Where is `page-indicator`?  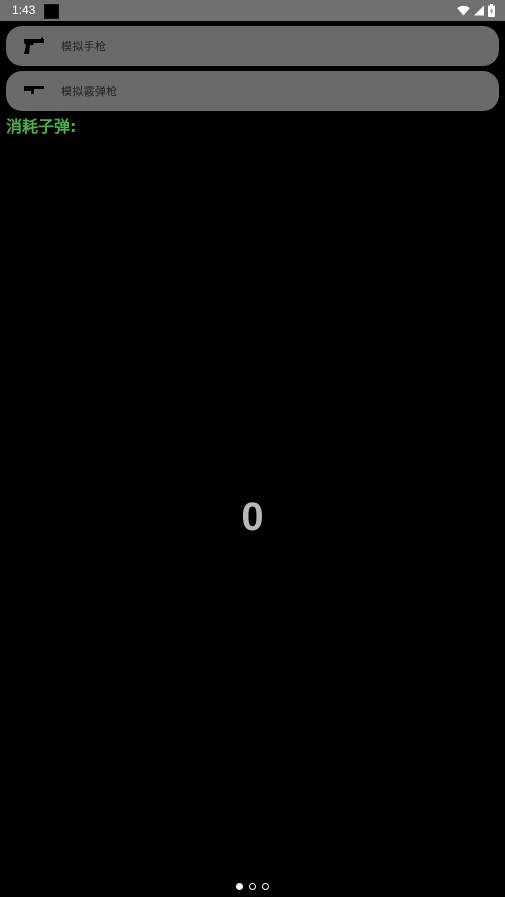
page-indicator is located at coordinates (252, 886).